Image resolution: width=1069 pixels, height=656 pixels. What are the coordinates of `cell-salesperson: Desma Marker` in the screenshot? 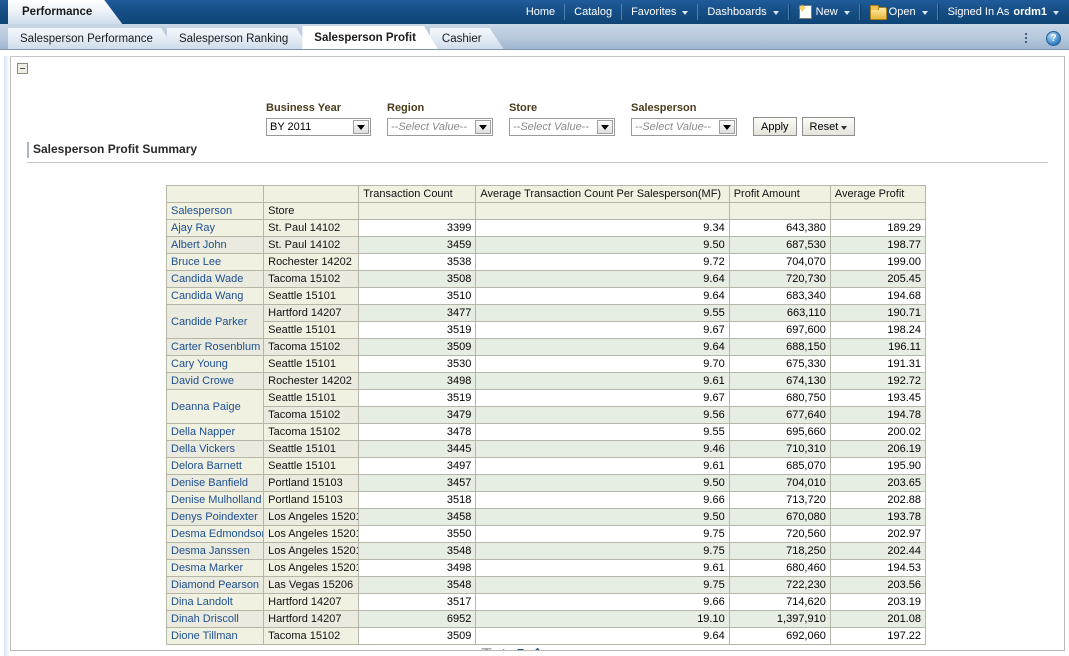 It's located at (215, 568).